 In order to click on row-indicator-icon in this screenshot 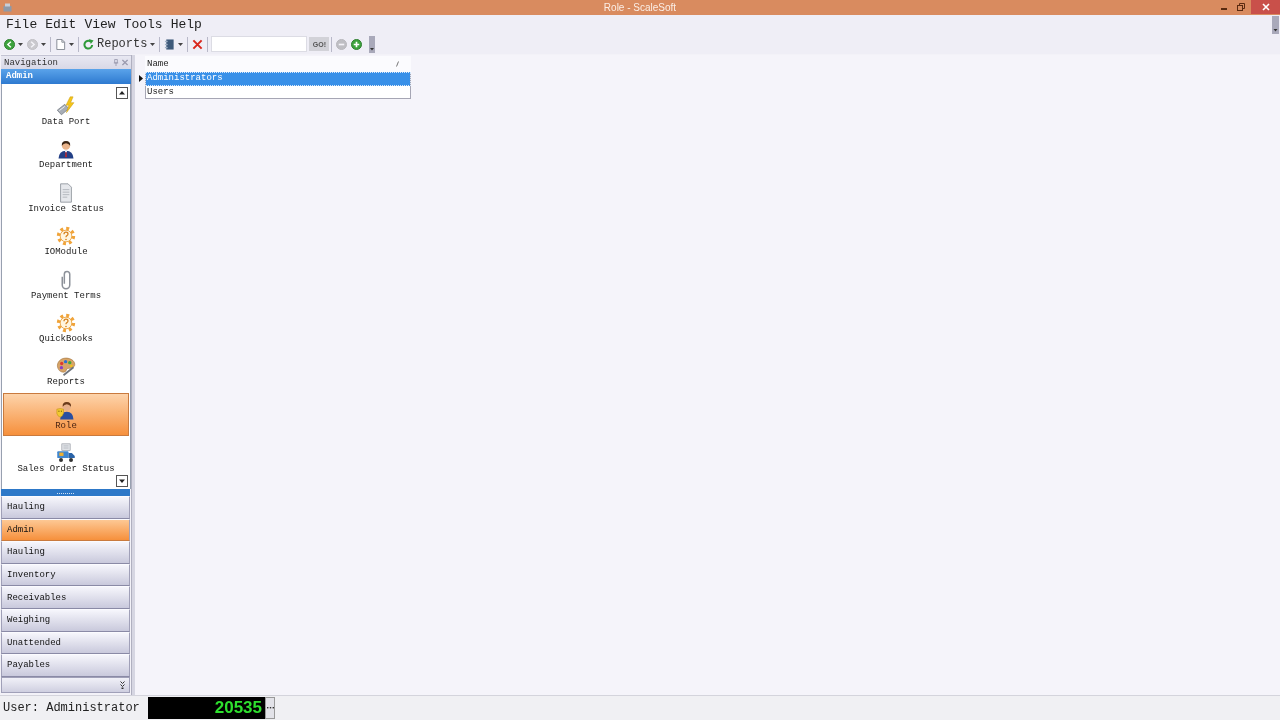, I will do `click(140, 79)`.